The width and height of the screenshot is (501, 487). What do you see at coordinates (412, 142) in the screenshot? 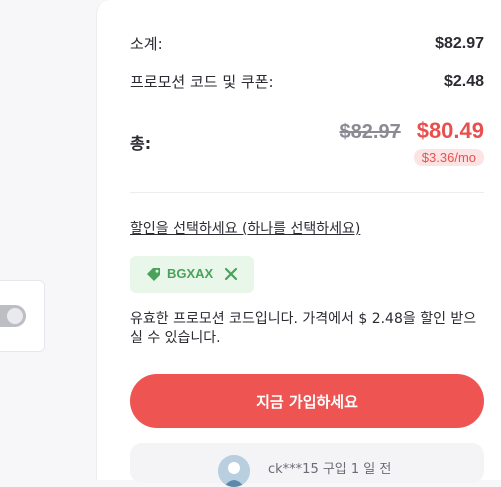
I see `total-price-block: $82.97 $80.49 $3.36/mo` at bounding box center [412, 142].